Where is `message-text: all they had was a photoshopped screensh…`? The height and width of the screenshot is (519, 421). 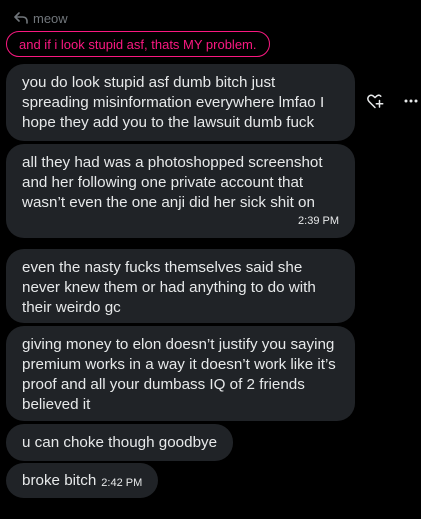 message-text: all they had was a photoshopped screensh… is located at coordinates (172, 182).